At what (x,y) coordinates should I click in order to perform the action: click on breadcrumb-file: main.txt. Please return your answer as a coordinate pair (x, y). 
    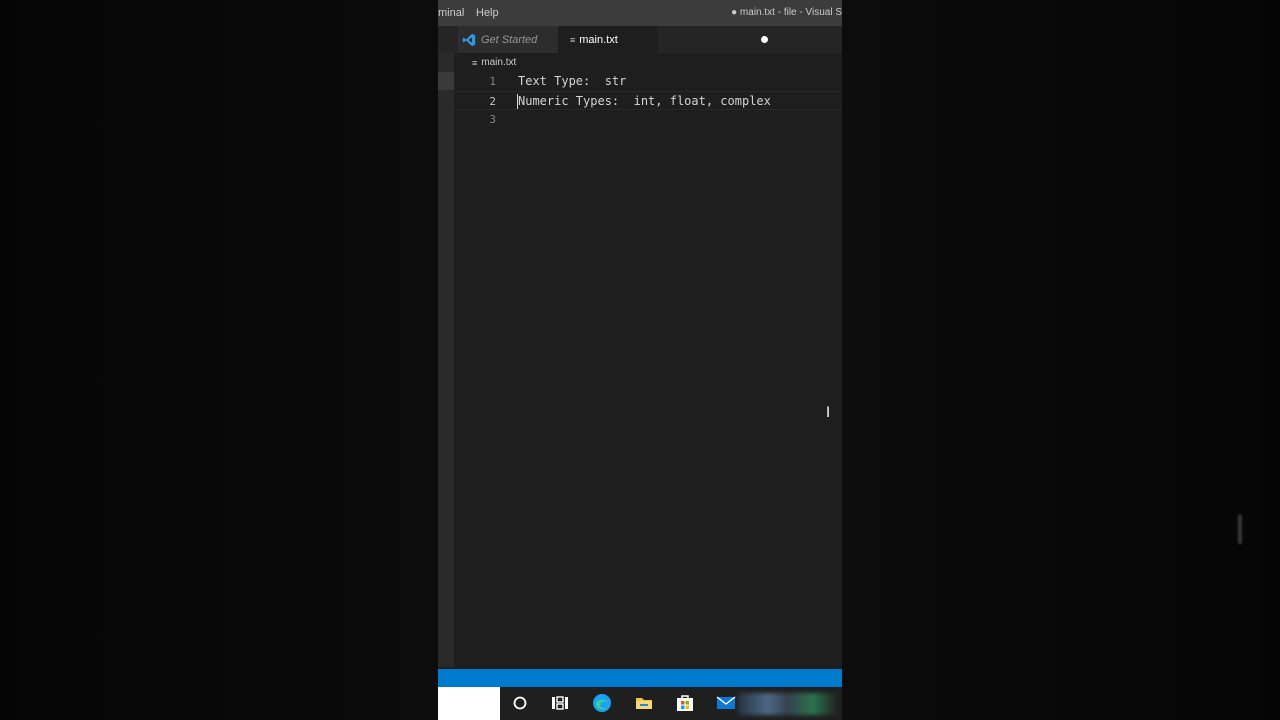
    Looking at the image, I should click on (498, 62).